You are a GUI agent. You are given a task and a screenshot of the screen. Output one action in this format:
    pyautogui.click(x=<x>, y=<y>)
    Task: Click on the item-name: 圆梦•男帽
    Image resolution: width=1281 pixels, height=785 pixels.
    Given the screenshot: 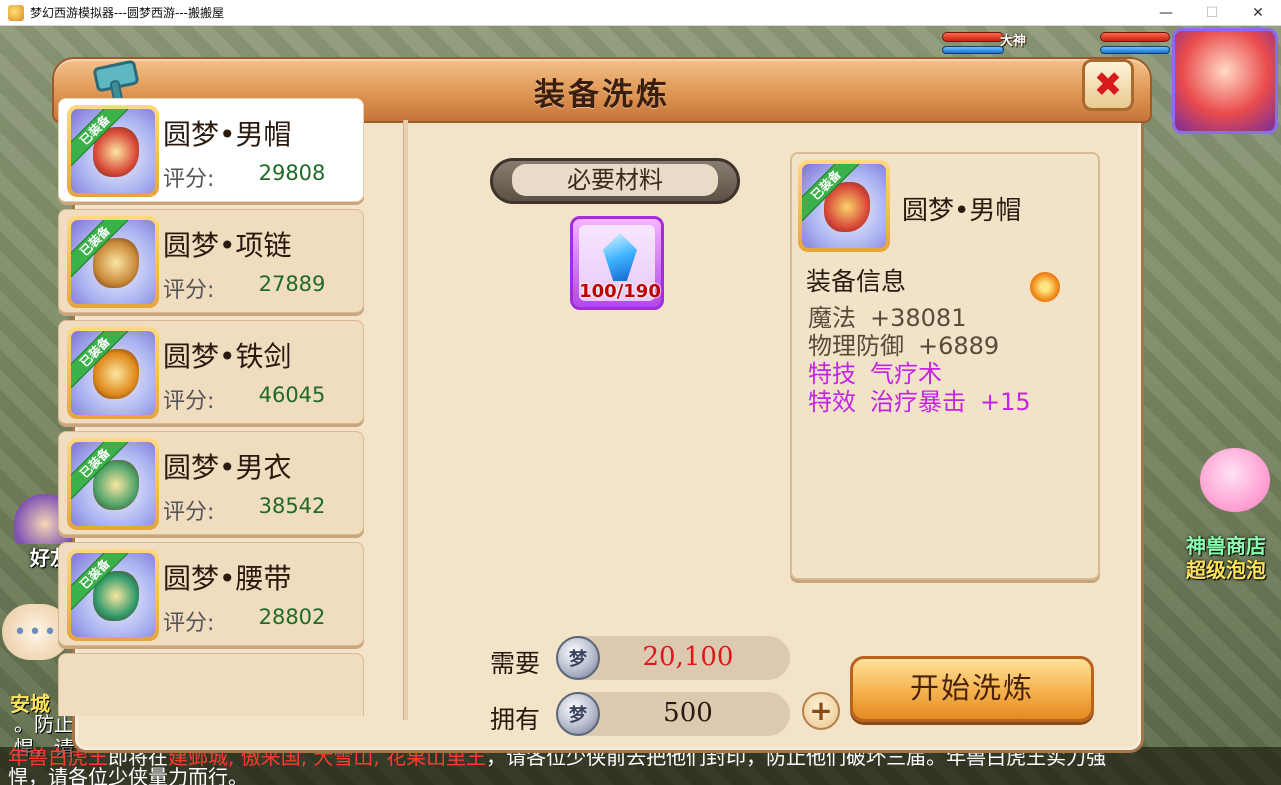 What is the action you would take?
    pyautogui.click(x=227, y=134)
    